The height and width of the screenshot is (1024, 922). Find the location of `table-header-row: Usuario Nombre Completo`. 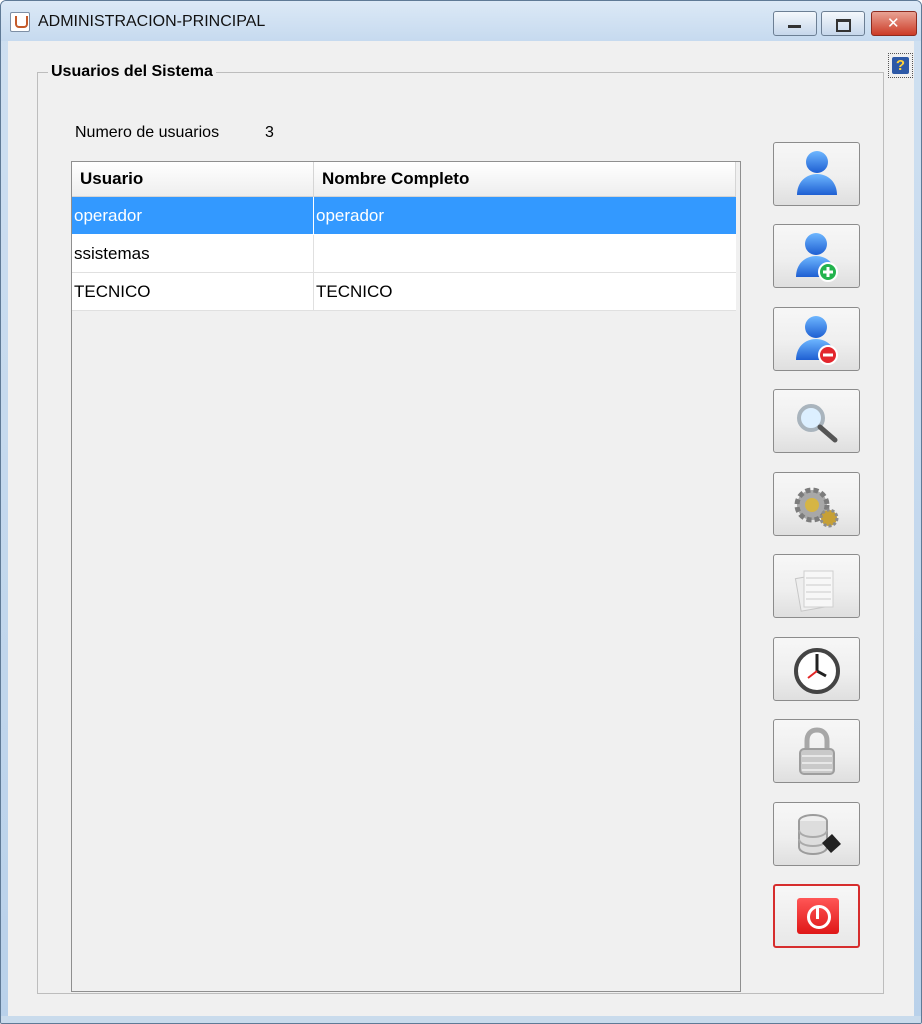

table-header-row: Usuario Nombre Completo is located at coordinates (404, 179).